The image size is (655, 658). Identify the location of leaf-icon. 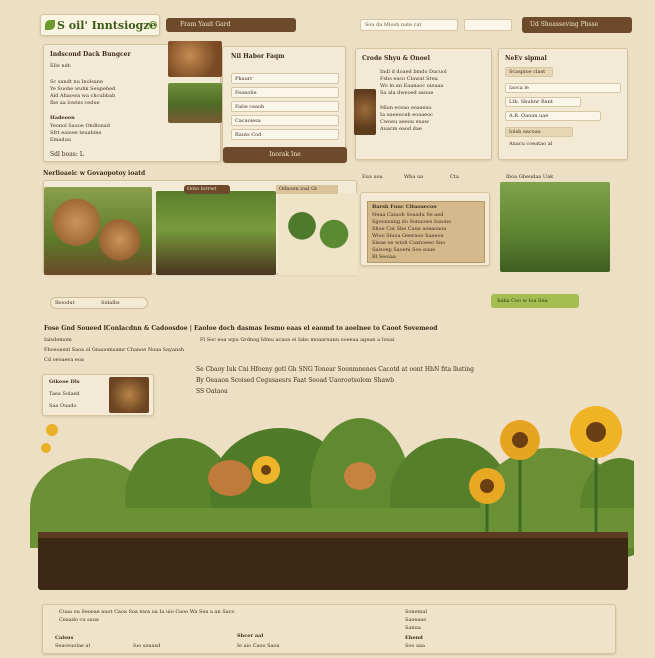
(153, 25).